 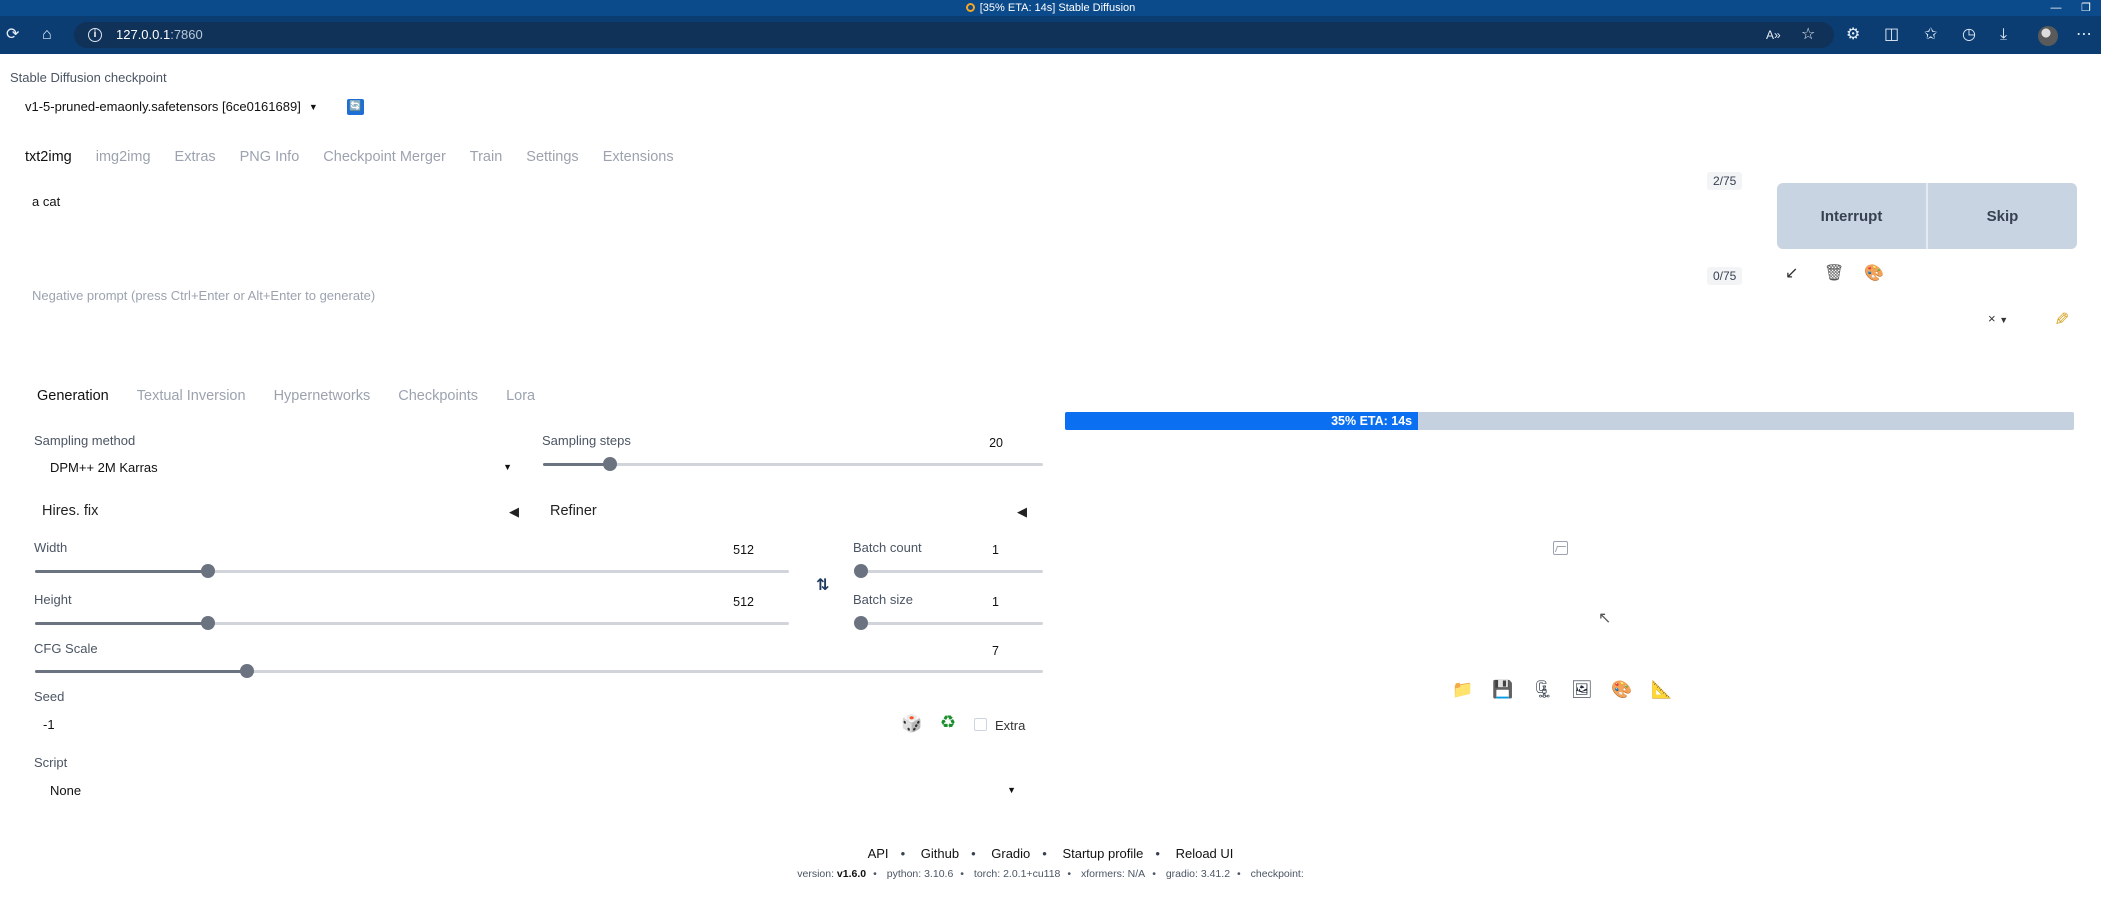 What do you see at coordinates (1853, 35) in the screenshot?
I see `extensions-icon: ⚙` at bounding box center [1853, 35].